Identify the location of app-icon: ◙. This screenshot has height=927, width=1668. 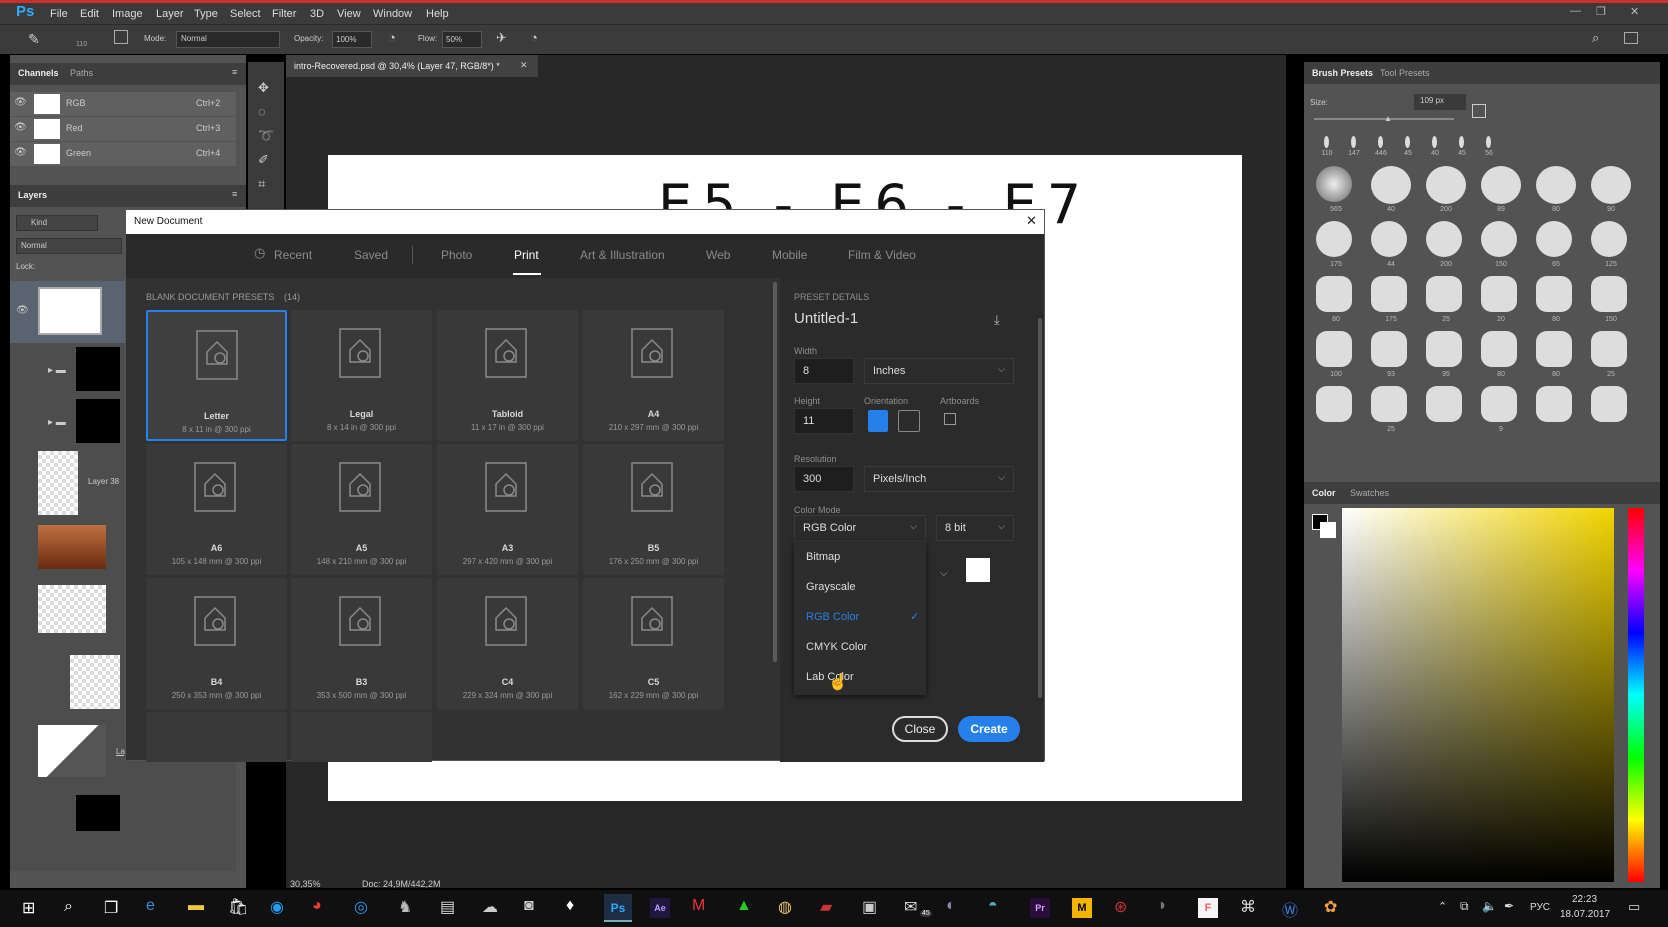
(529, 906).